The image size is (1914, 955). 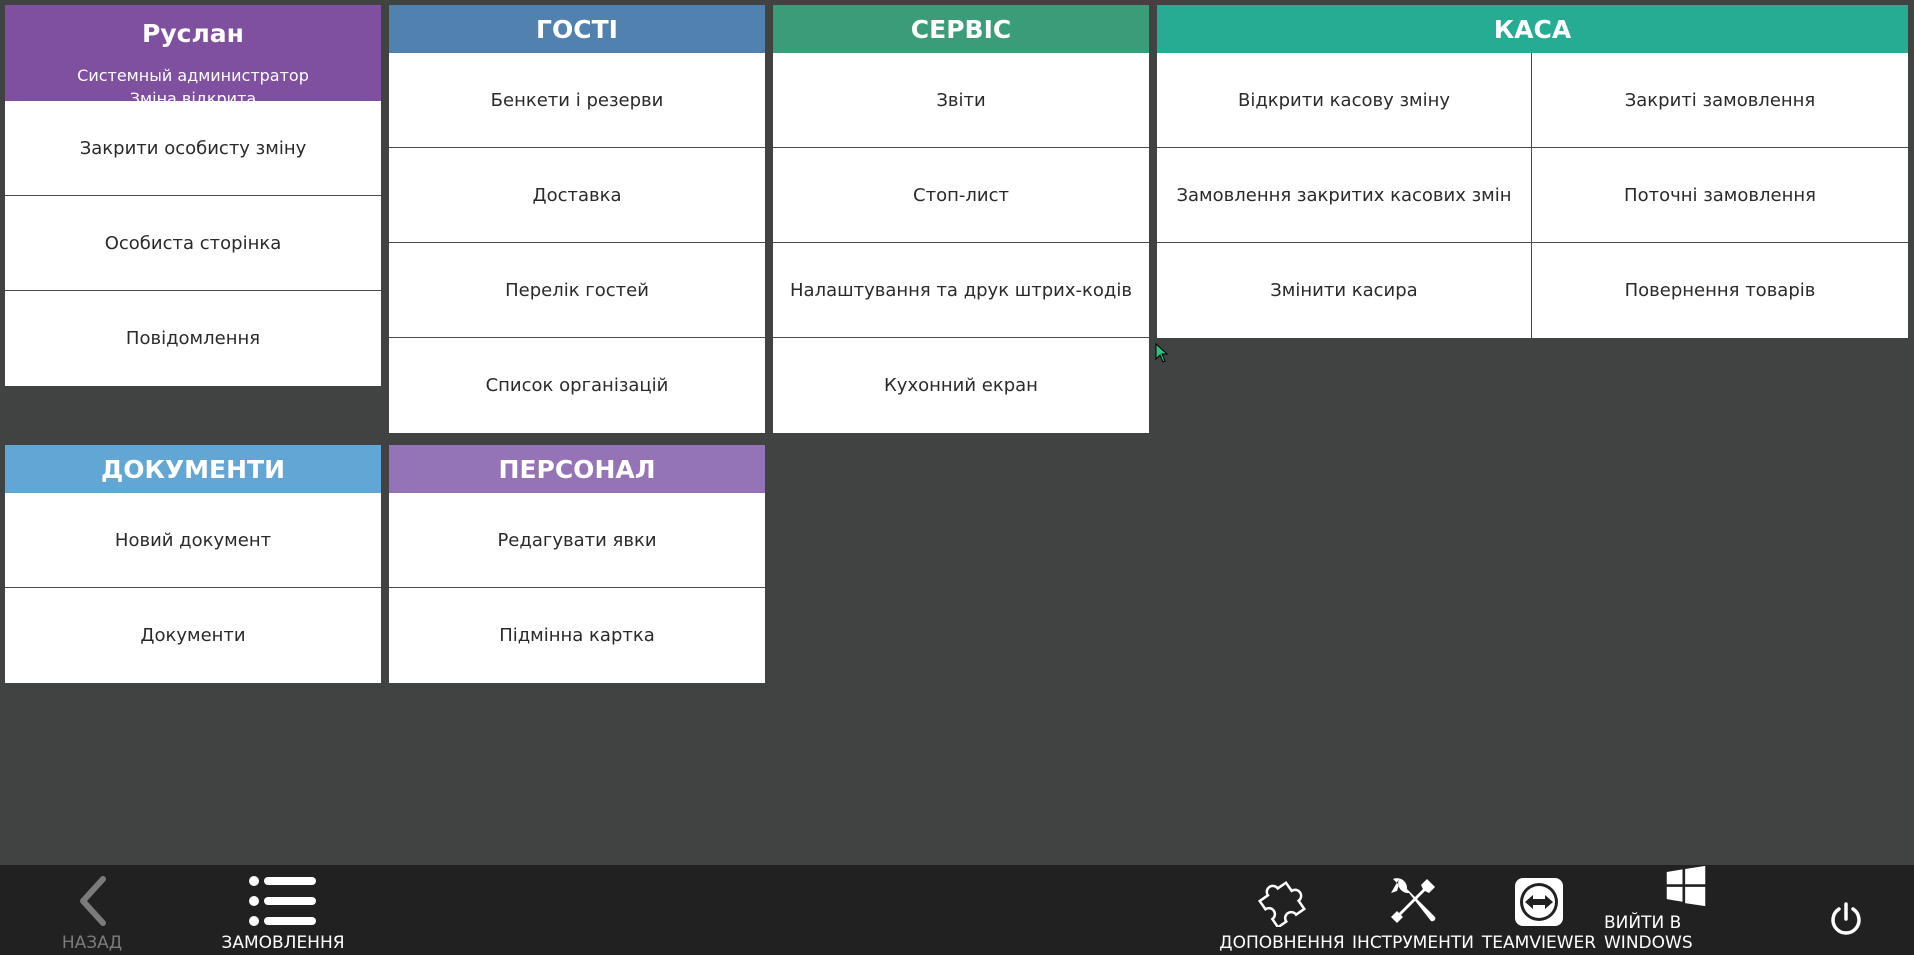 What do you see at coordinates (92, 943) in the screenshot?
I see `back-label: НАЗАД` at bounding box center [92, 943].